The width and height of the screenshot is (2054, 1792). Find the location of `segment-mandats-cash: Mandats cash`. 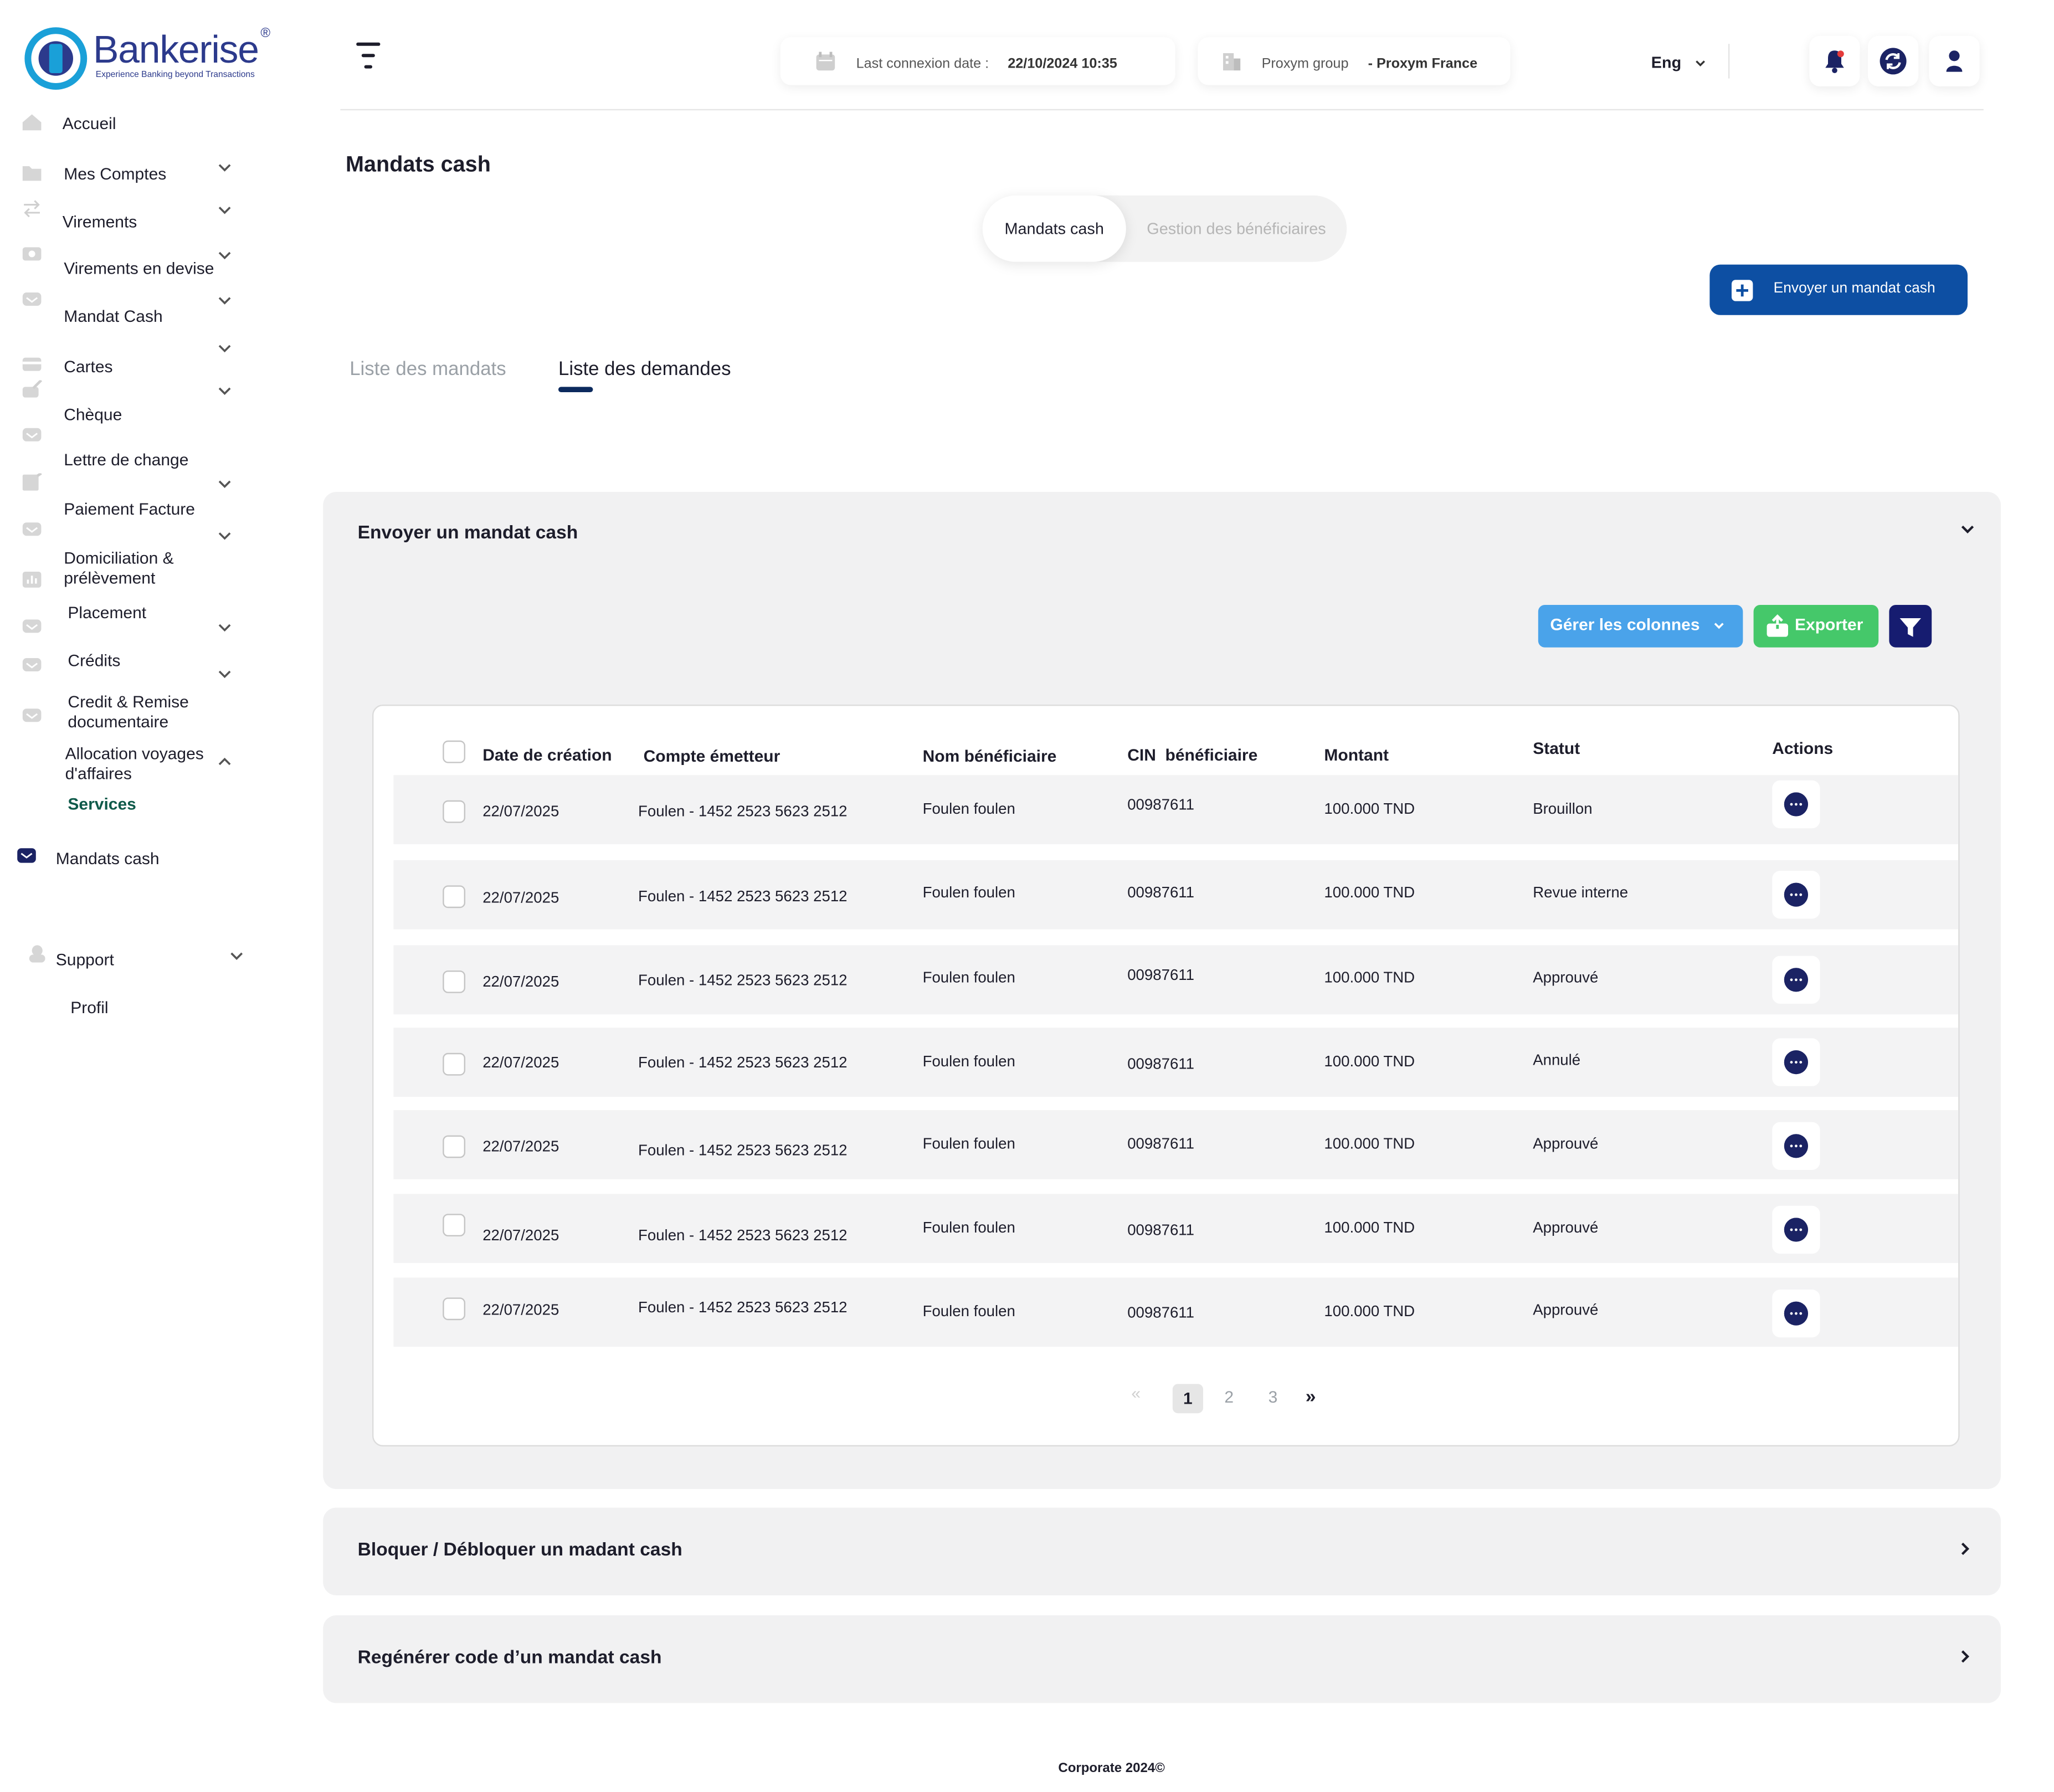

segment-mandats-cash: Mandats cash is located at coordinates (1054, 229).